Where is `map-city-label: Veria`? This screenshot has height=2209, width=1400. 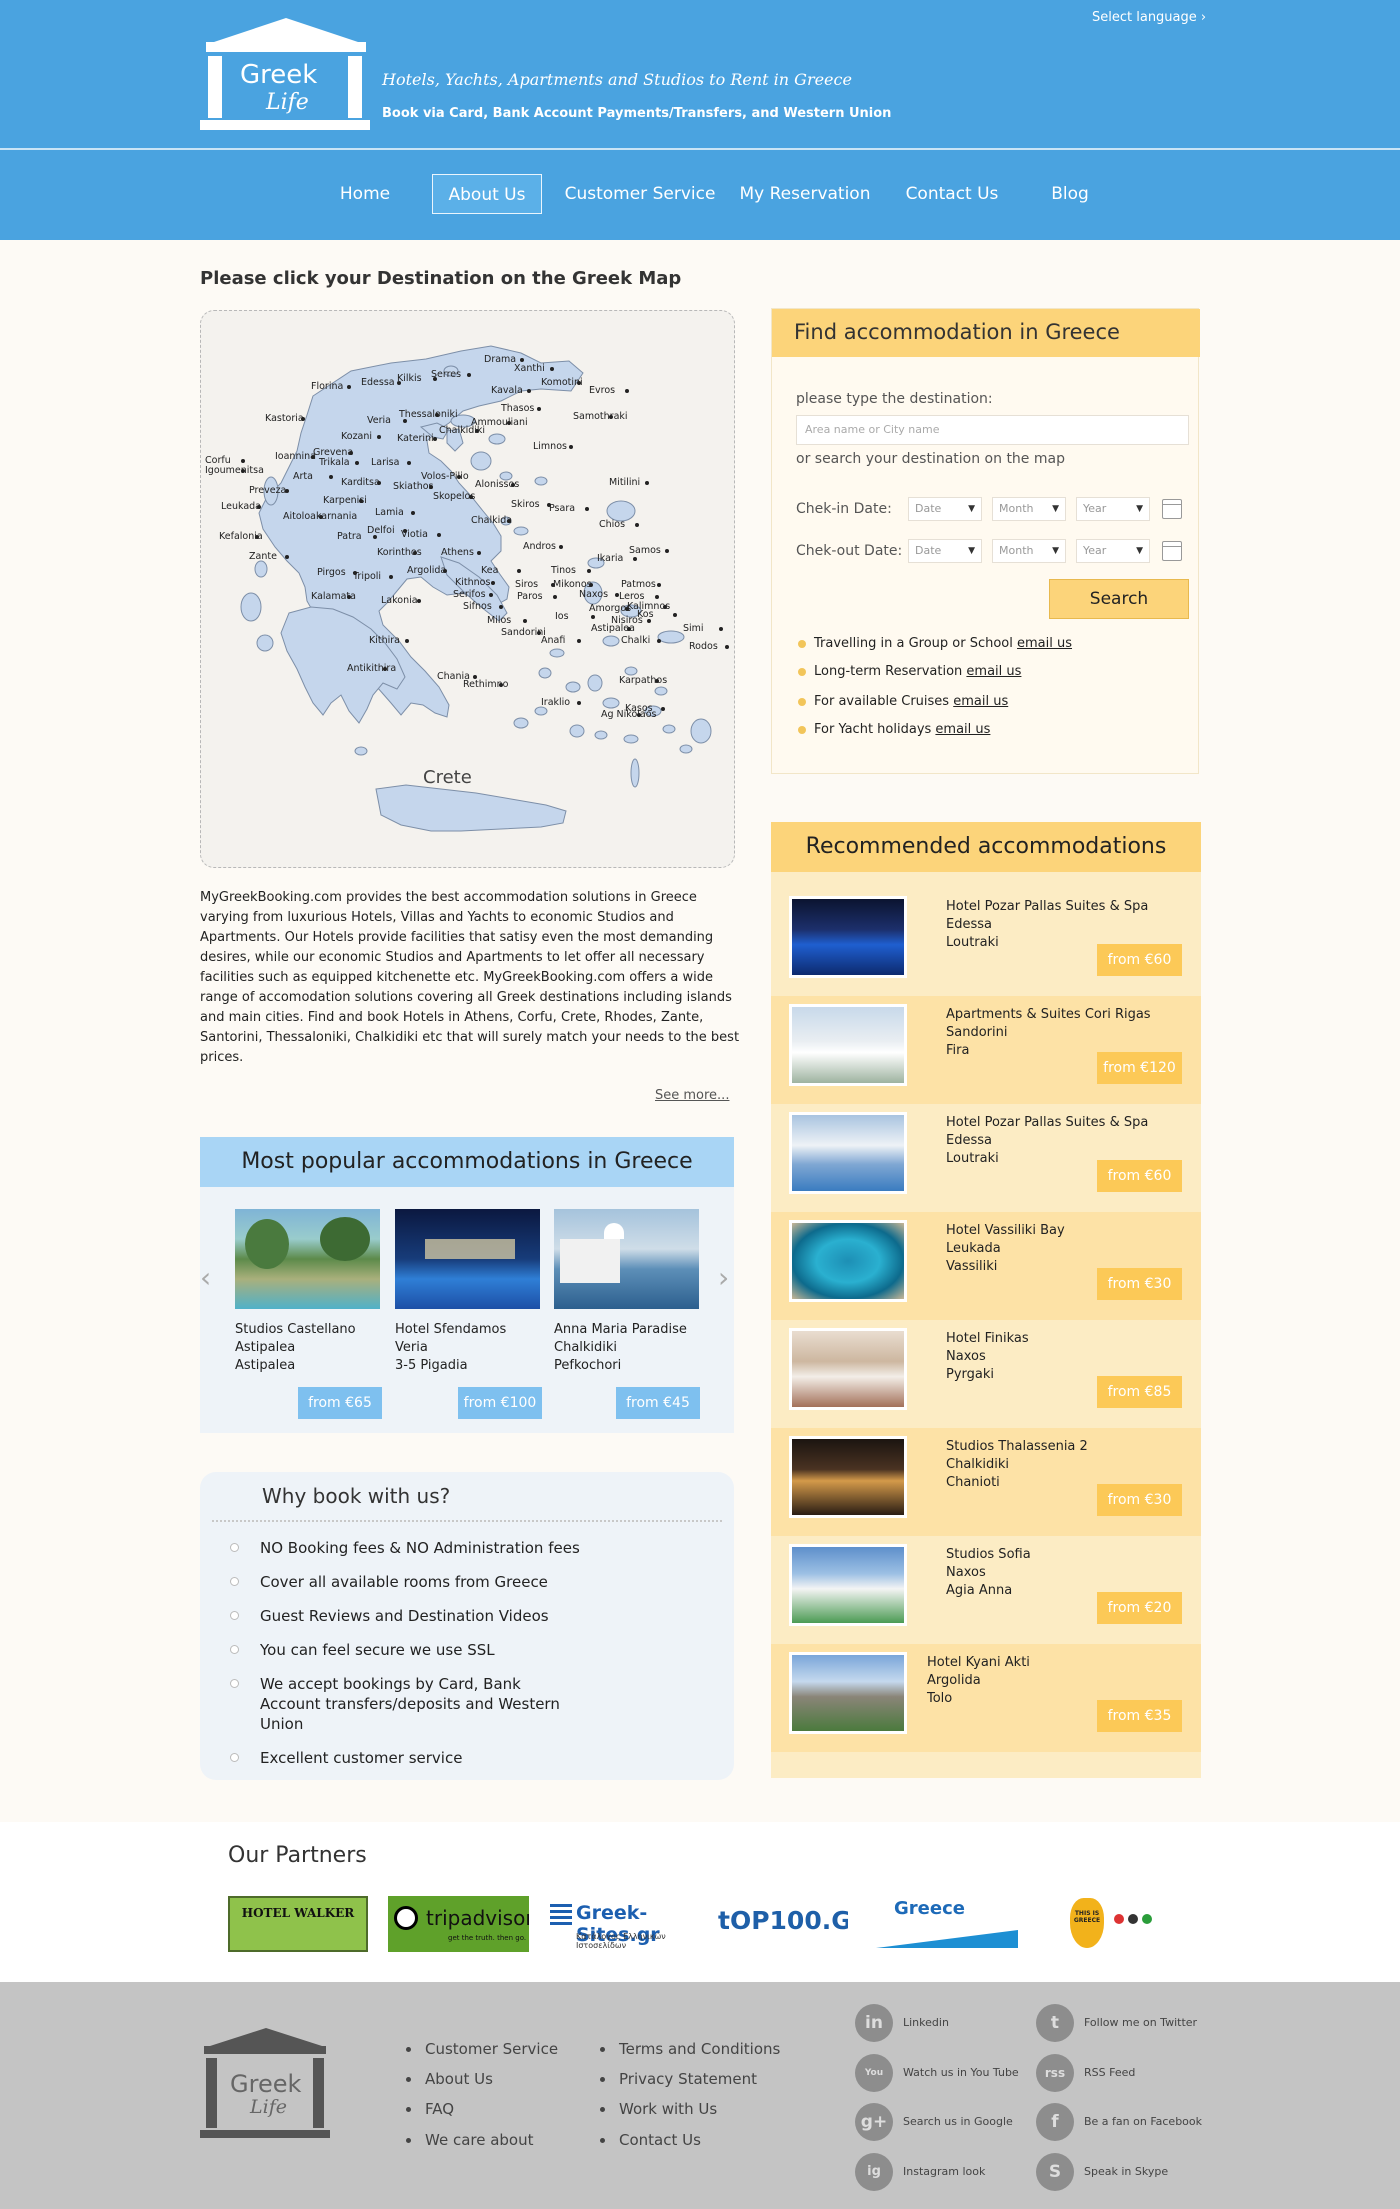 map-city-label: Veria is located at coordinates (379, 420).